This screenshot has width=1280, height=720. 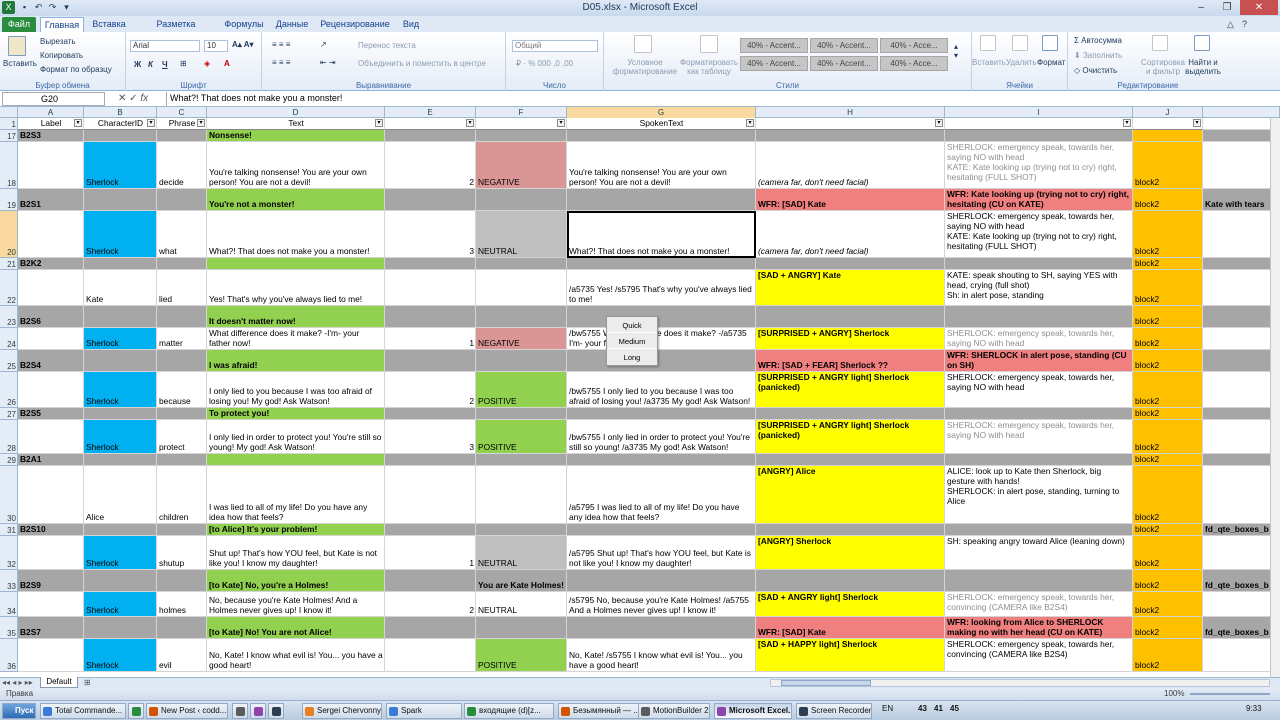 What do you see at coordinates (17, 46) in the screenshot?
I see `paste-icon` at bounding box center [17, 46].